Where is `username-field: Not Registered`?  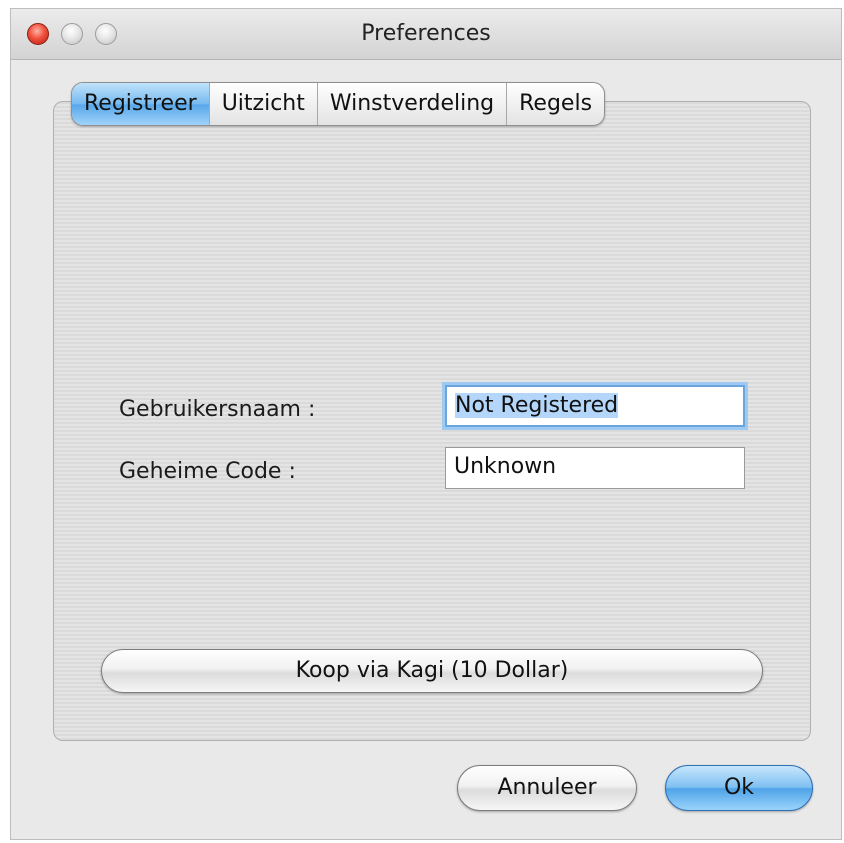
username-field: Not Registered is located at coordinates (595, 406).